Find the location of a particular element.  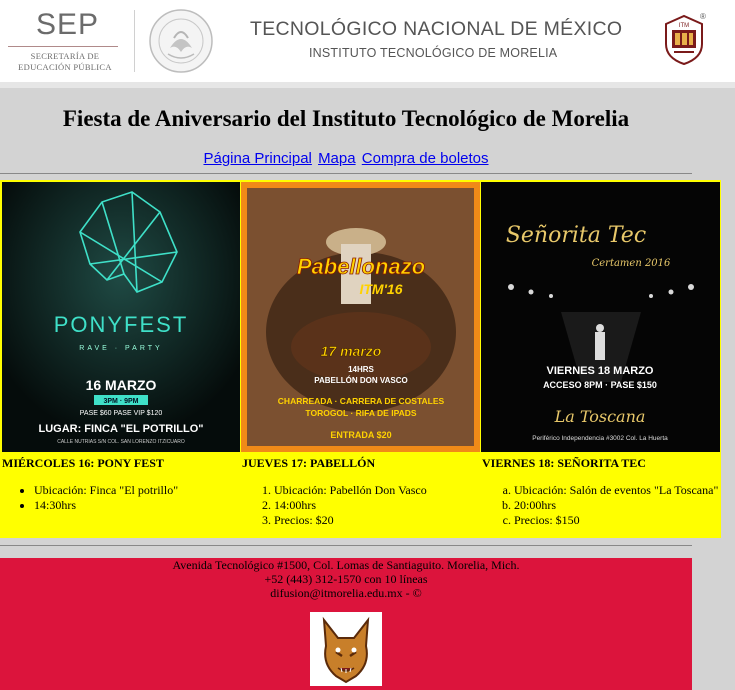

registered-mark: ® is located at coordinates (703, 16).